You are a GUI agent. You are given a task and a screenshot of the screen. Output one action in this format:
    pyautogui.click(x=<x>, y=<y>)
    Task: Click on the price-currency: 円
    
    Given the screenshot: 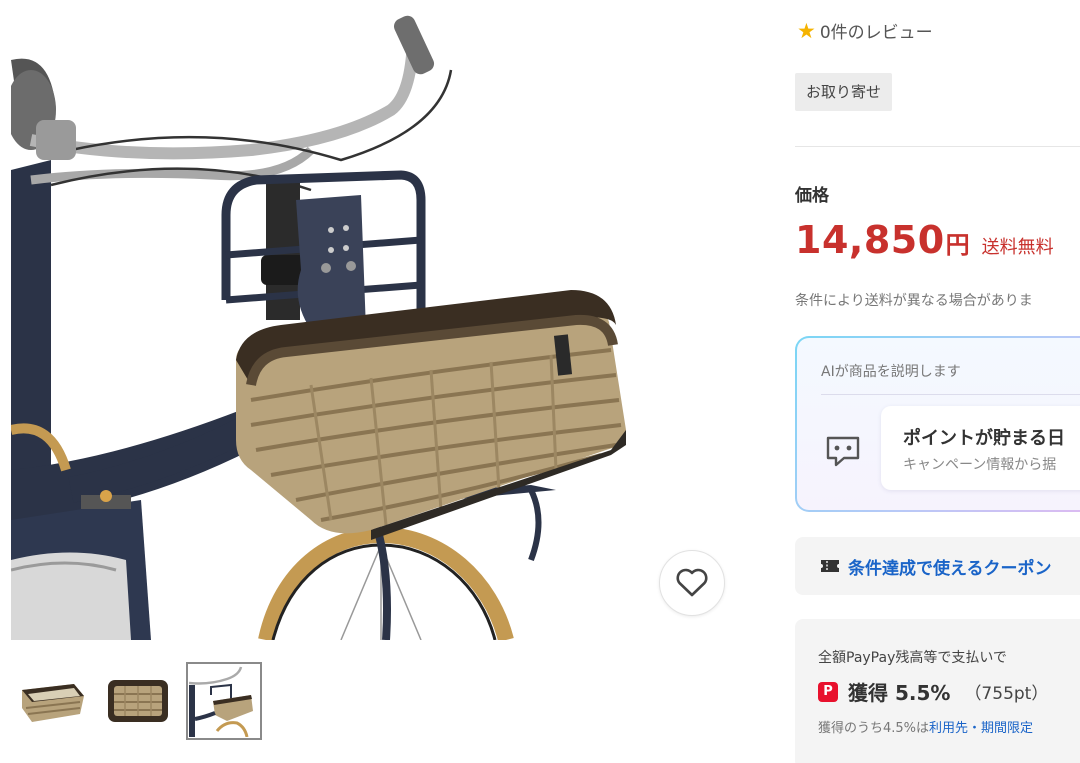 What is the action you would take?
    pyautogui.click(x=957, y=245)
    